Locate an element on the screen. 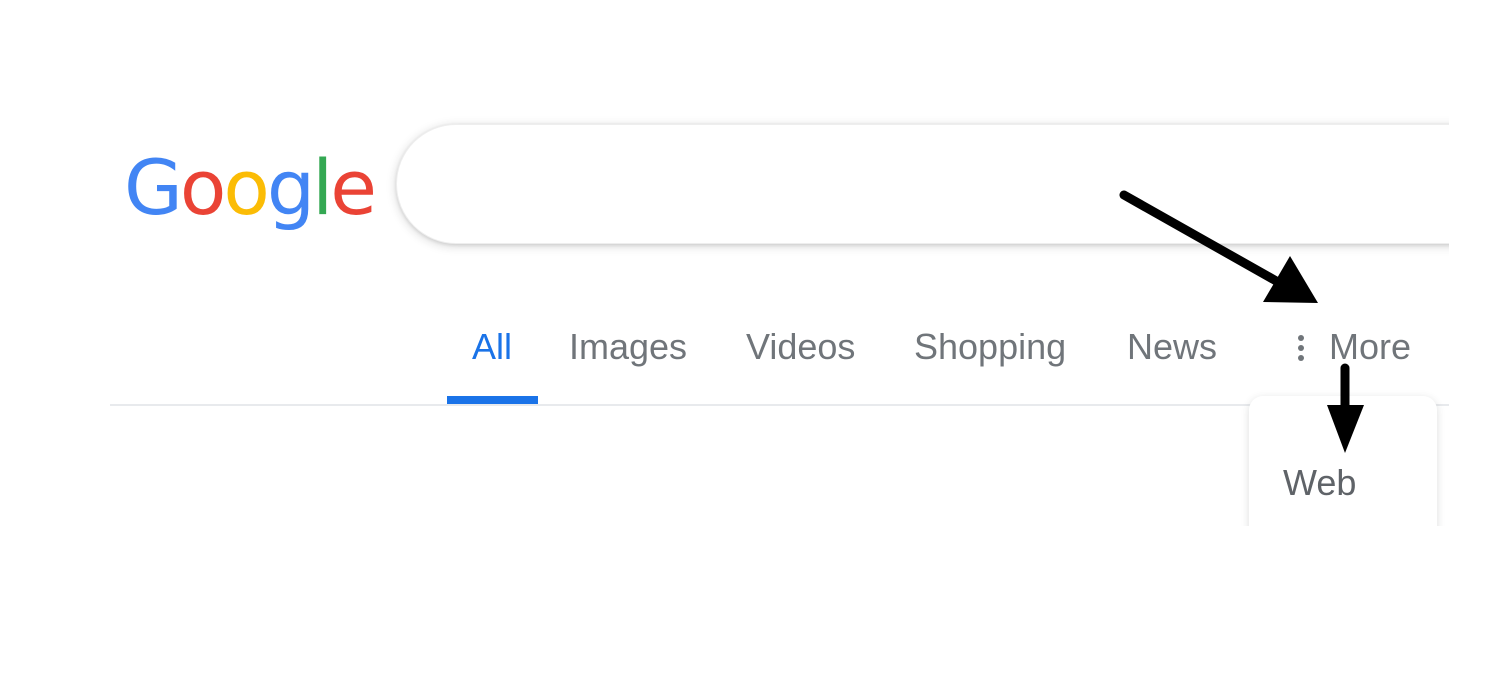  active-tab-indicator is located at coordinates (492, 400).